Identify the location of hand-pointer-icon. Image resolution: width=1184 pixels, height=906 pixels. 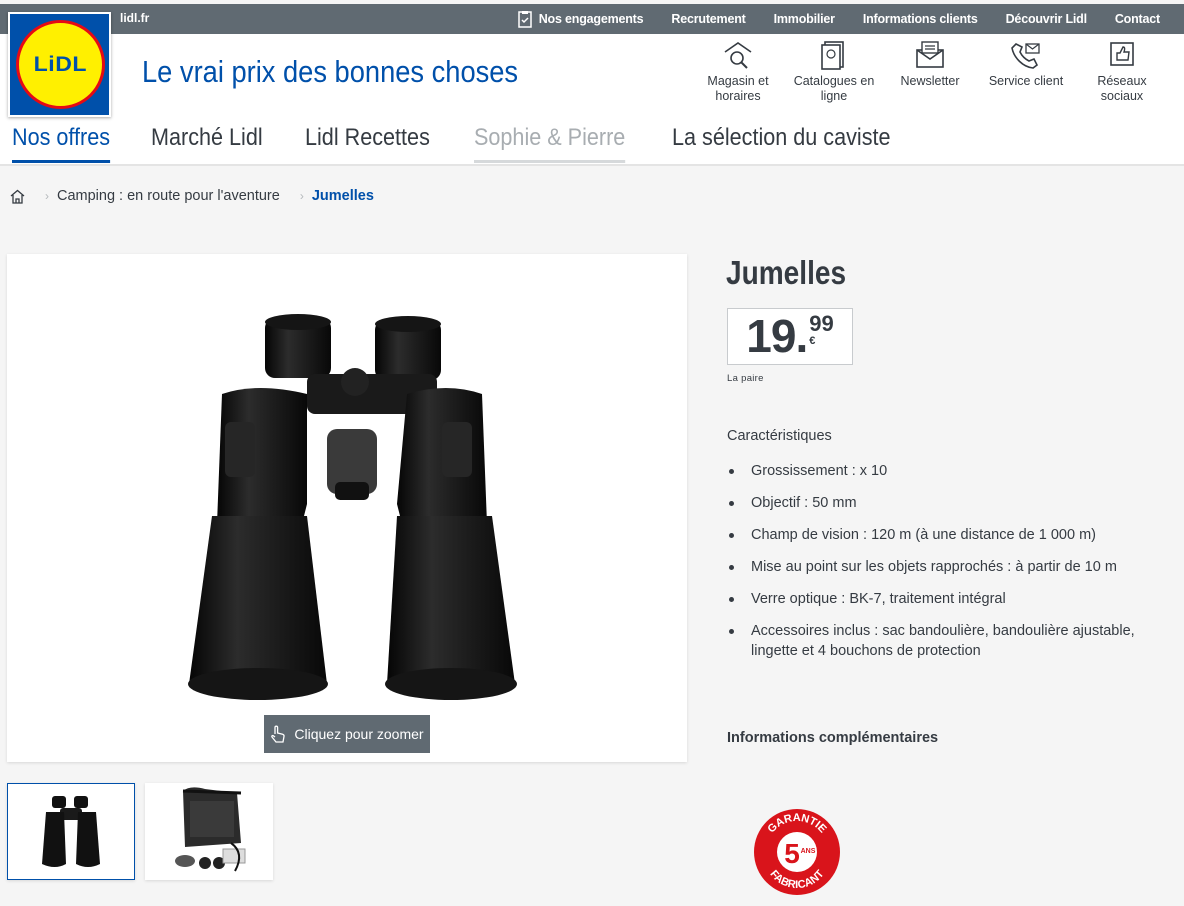
(278, 734).